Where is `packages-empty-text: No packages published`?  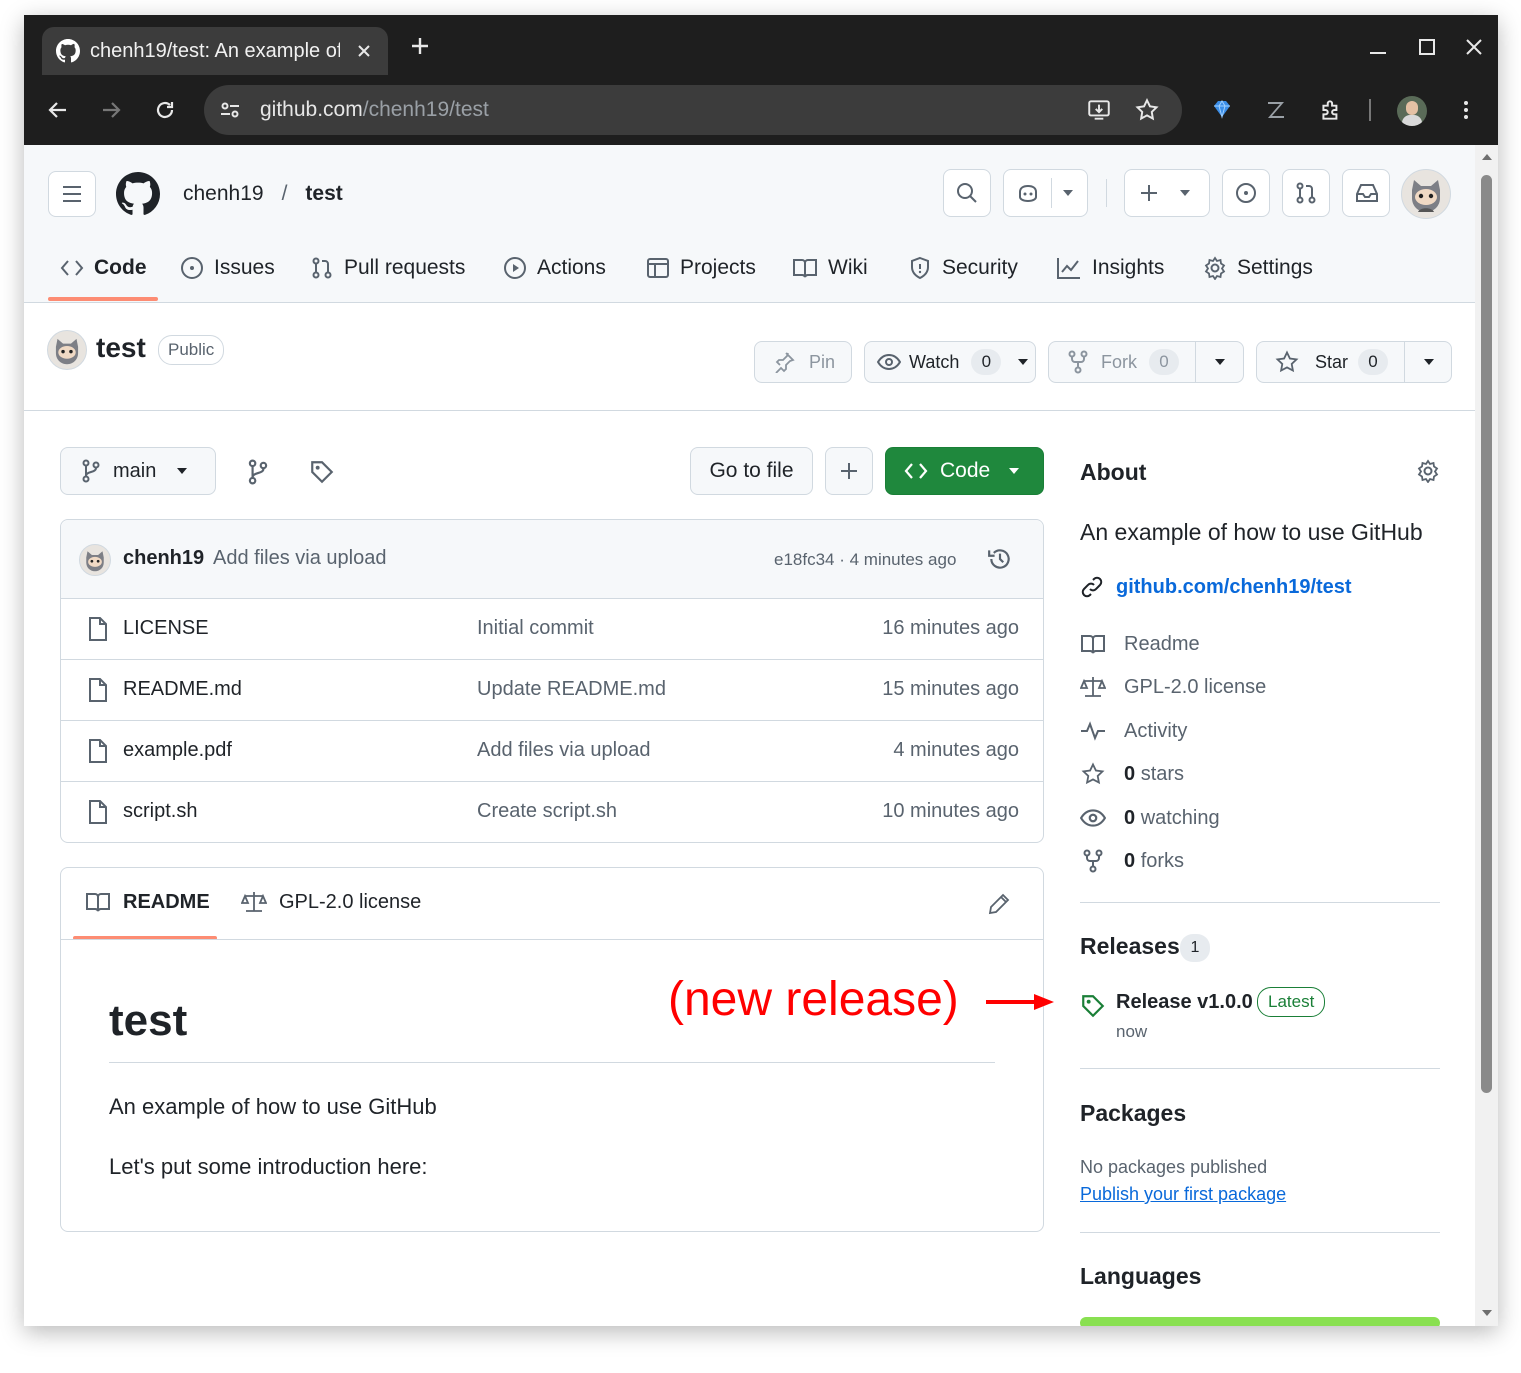
packages-empty-text: No packages published is located at coordinates (1174, 1167).